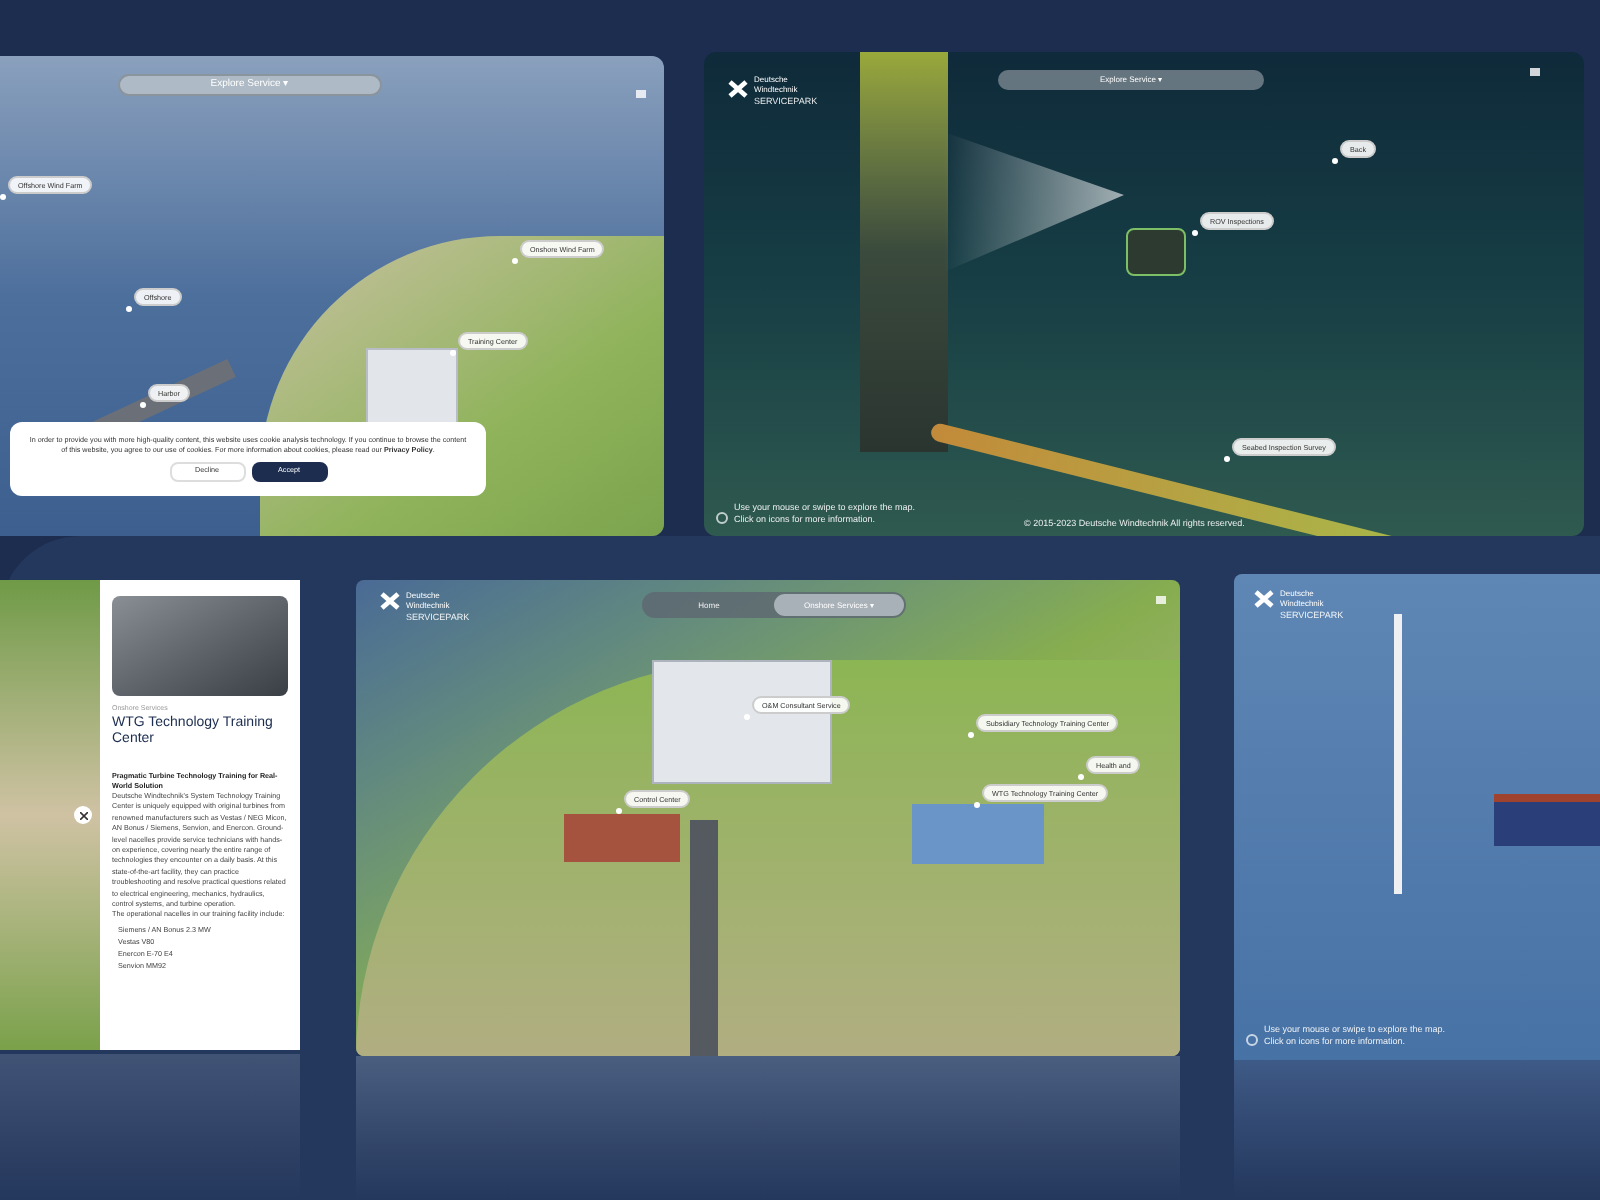 The height and width of the screenshot is (1200, 1600). What do you see at coordinates (978, 834) in the screenshot?
I see `warehouse-drawing` at bounding box center [978, 834].